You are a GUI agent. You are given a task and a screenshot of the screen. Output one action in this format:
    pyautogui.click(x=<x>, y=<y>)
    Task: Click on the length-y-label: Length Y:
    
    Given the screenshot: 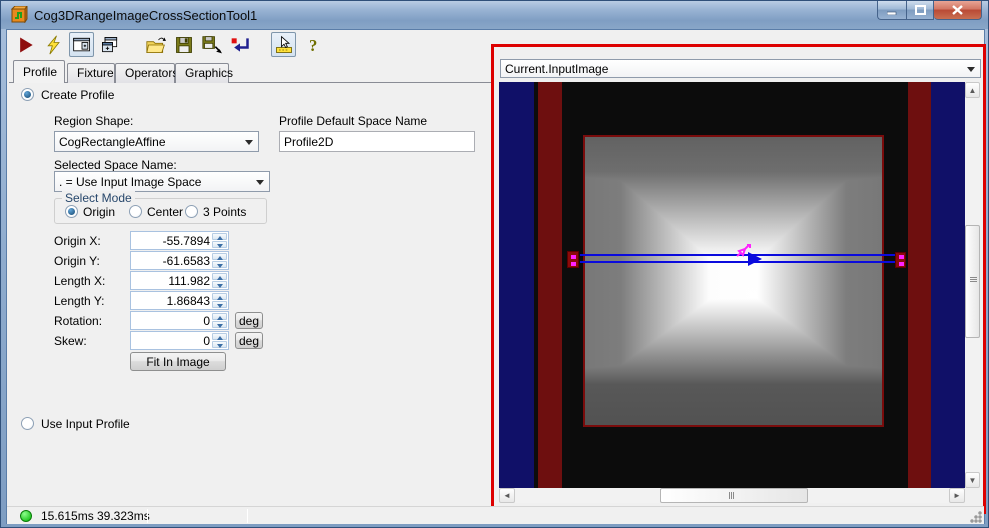 What is the action you would take?
    pyautogui.click(x=79, y=301)
    